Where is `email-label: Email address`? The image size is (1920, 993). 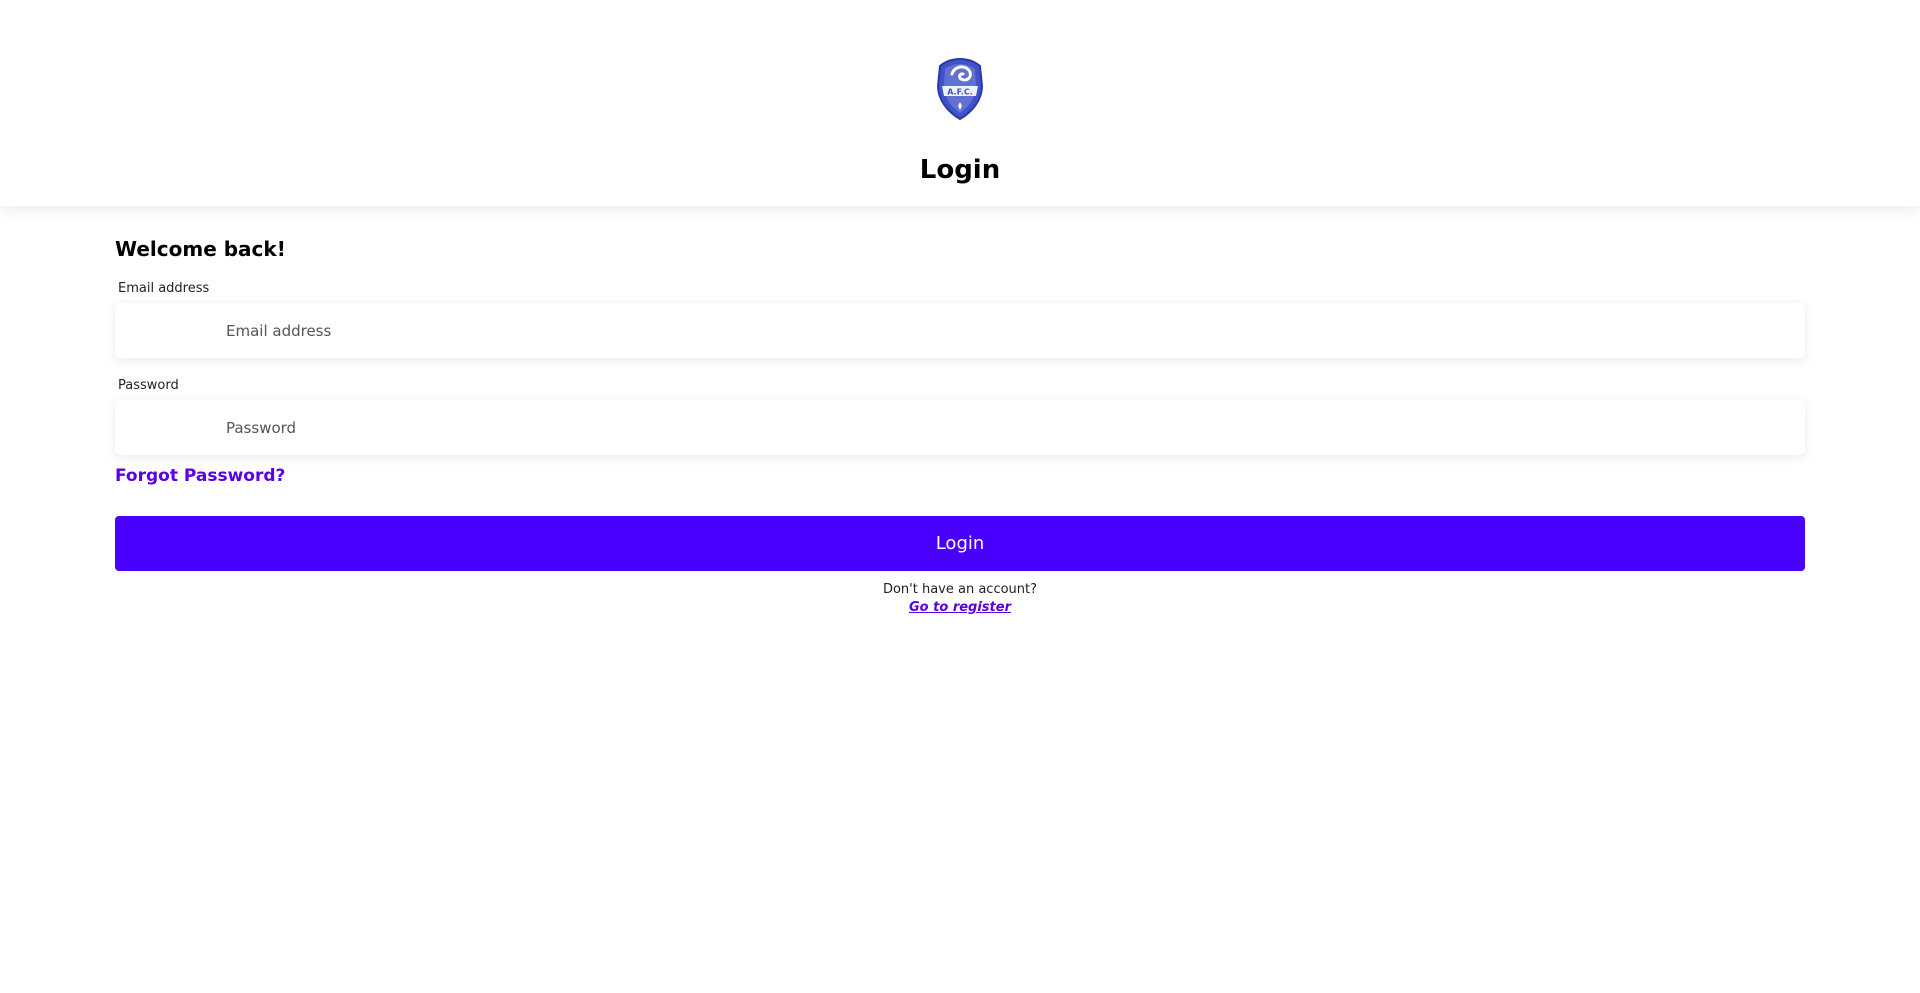 email-label: Email address is located at coordinates (164, 288).